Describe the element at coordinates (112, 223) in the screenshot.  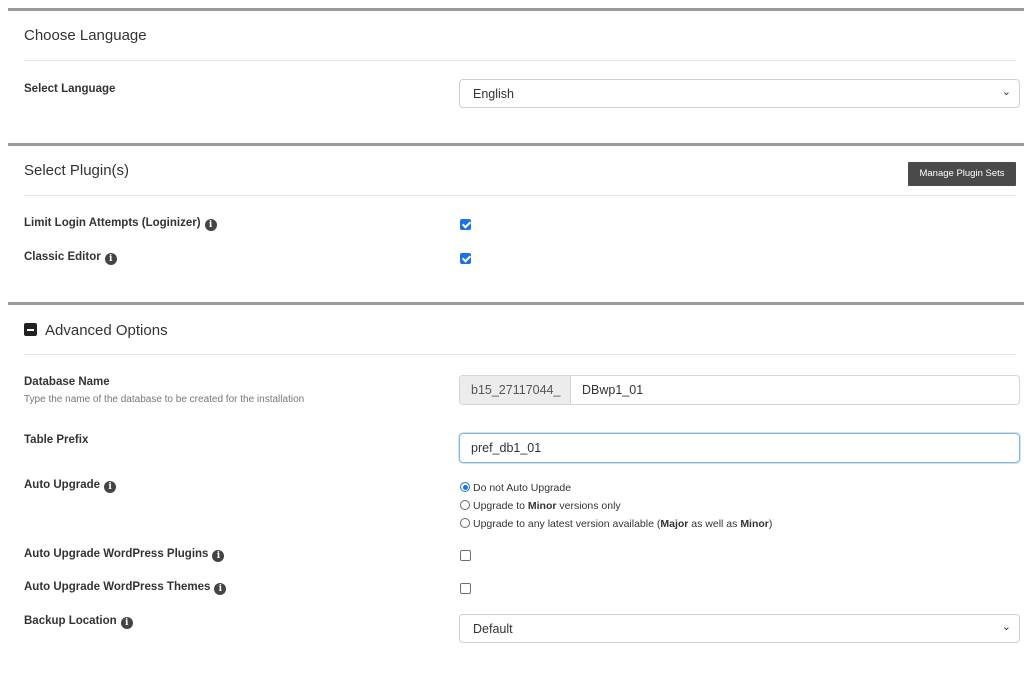
I see `plugin-label-text: Limit Login Attempts (Loginizer)` at that location.